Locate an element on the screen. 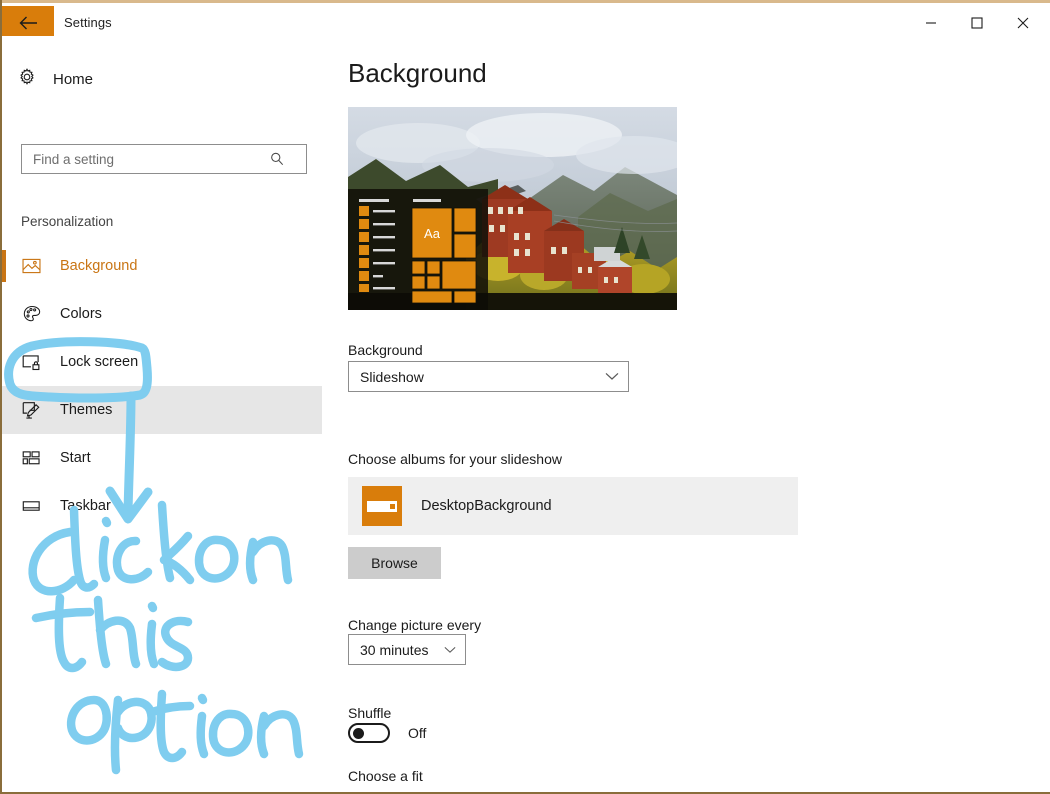 Image resolution: width=1050 pixels, height=794 pixels. background-type-value: Slideshow is located at coordinates (392, 376).